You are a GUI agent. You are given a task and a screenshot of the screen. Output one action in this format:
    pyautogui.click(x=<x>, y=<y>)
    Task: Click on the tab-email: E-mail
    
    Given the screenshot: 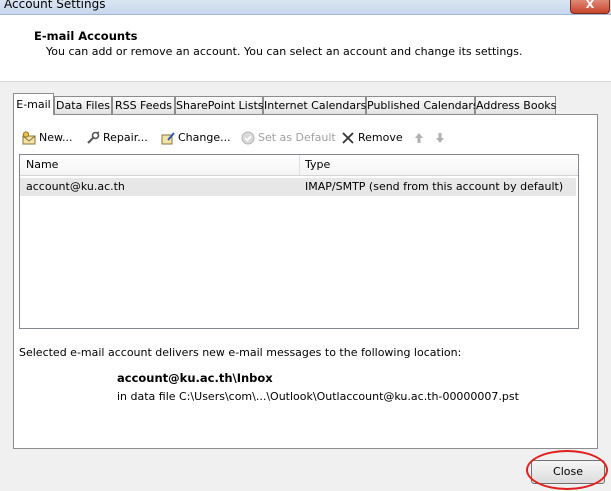 What is the action you would take?
    pyautogui.click(x=33, y=104)
    